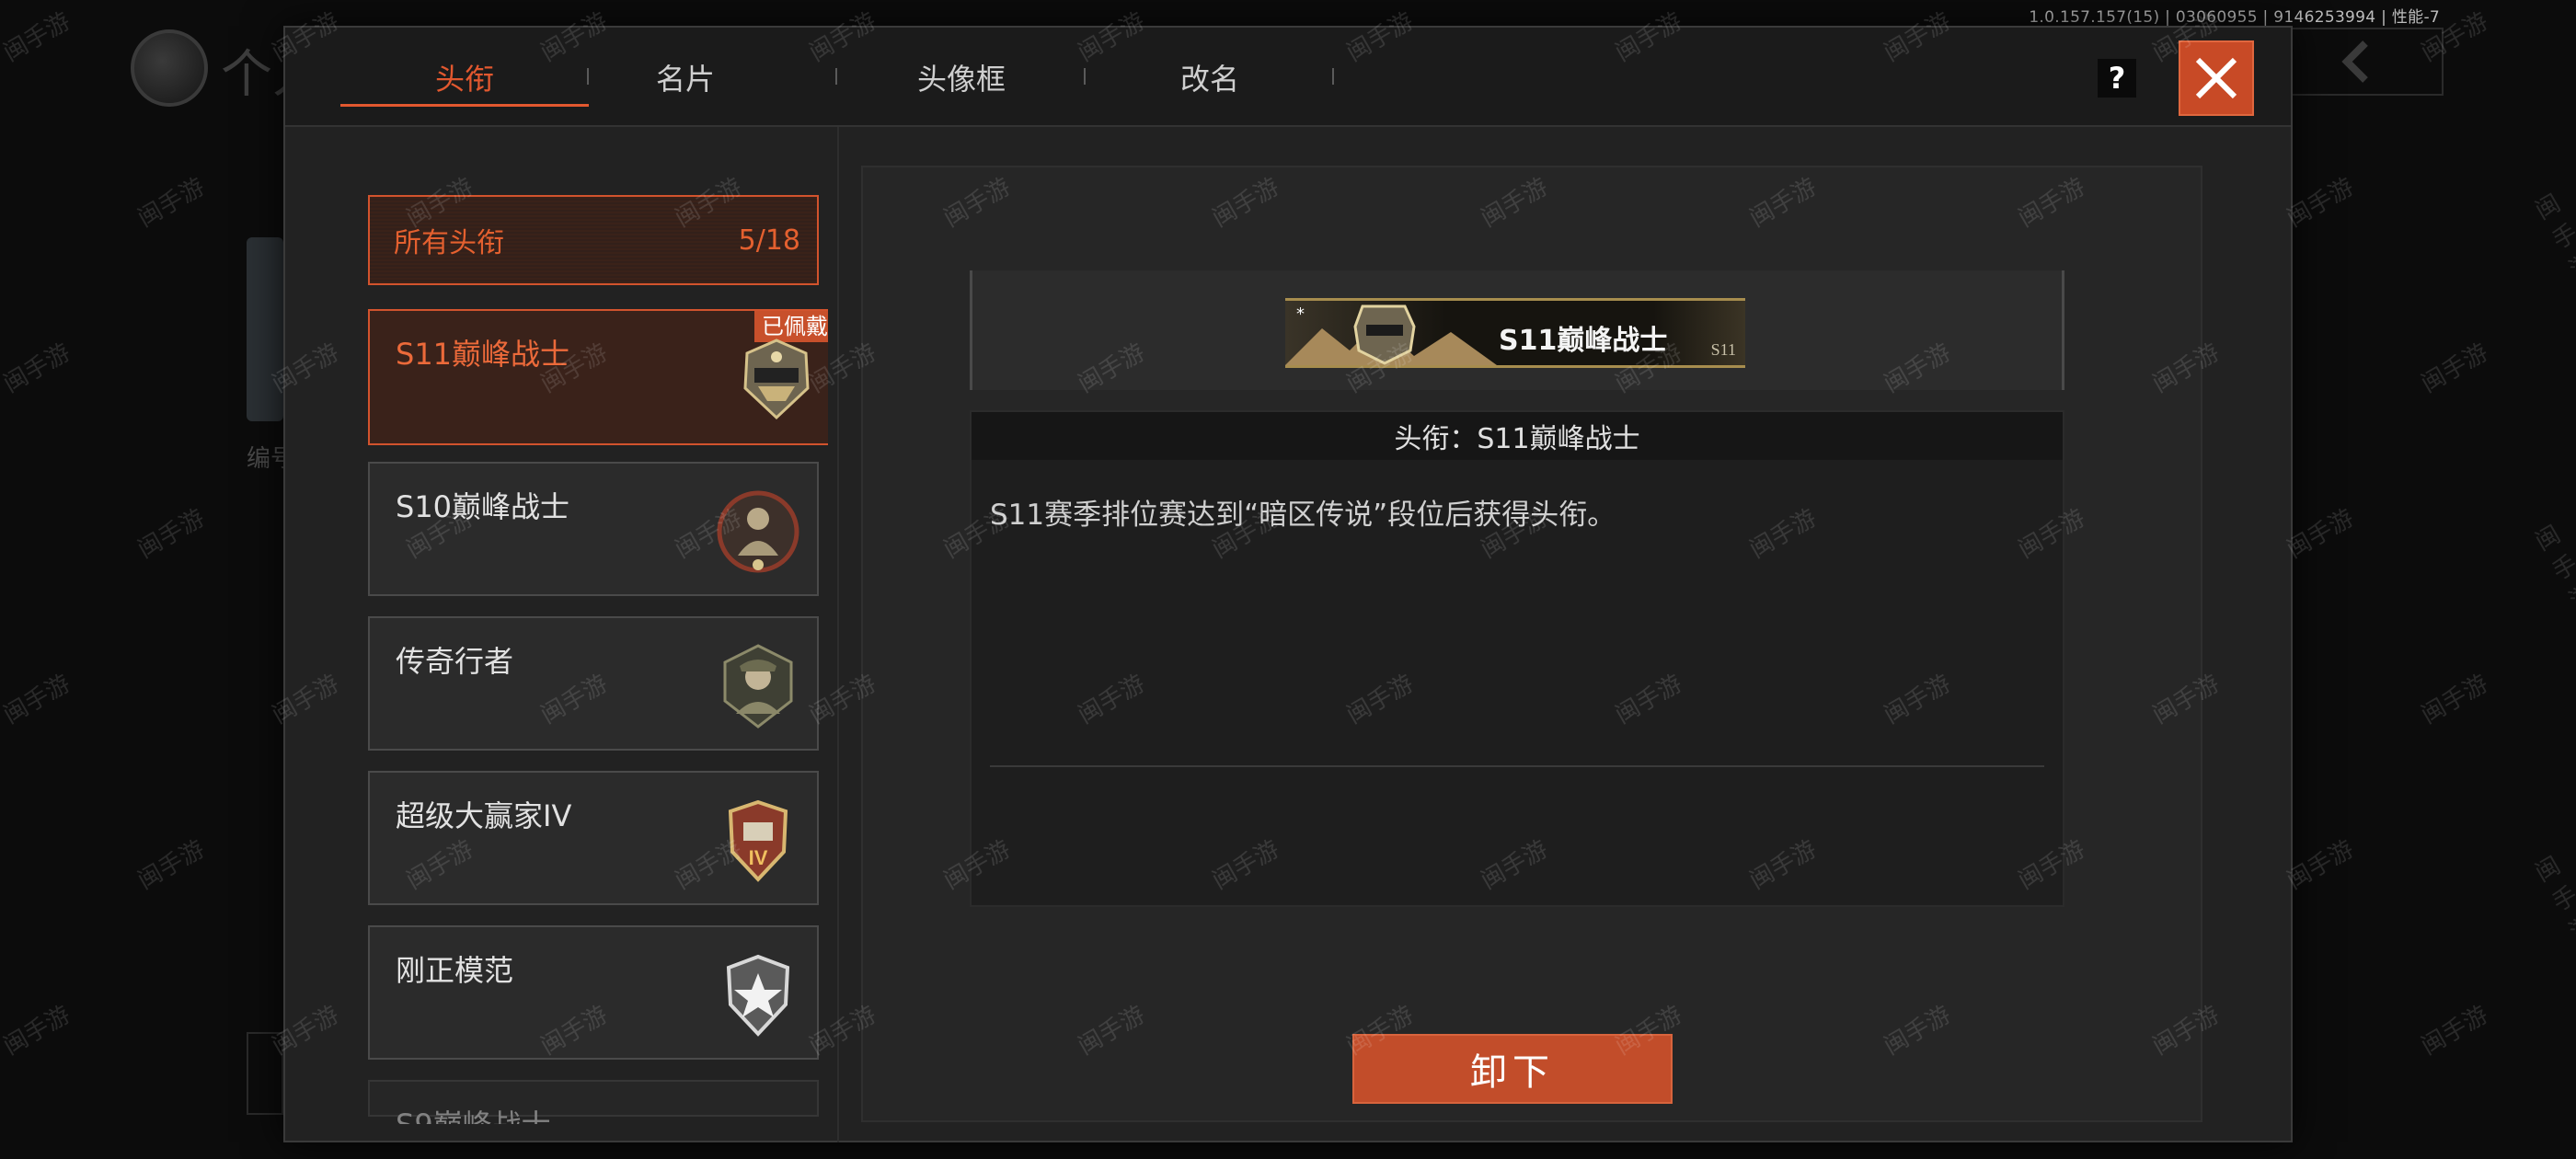  What do you see at coordinates (483, 506) in the screenshot?
I see `title-item-name: S10巅峰战士` at bounding box center [483, 506].